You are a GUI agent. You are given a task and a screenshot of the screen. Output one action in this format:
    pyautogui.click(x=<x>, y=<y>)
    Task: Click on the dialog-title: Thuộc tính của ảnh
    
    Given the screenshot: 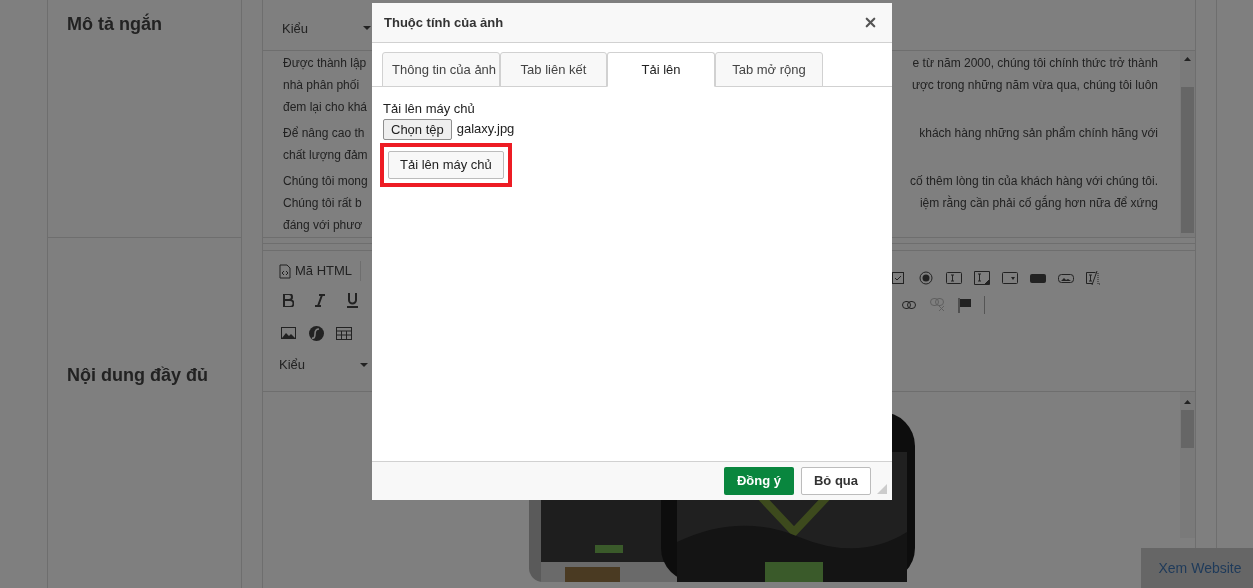 What is the action you would take?
    pyautogui.click(x=444, y=22)
    